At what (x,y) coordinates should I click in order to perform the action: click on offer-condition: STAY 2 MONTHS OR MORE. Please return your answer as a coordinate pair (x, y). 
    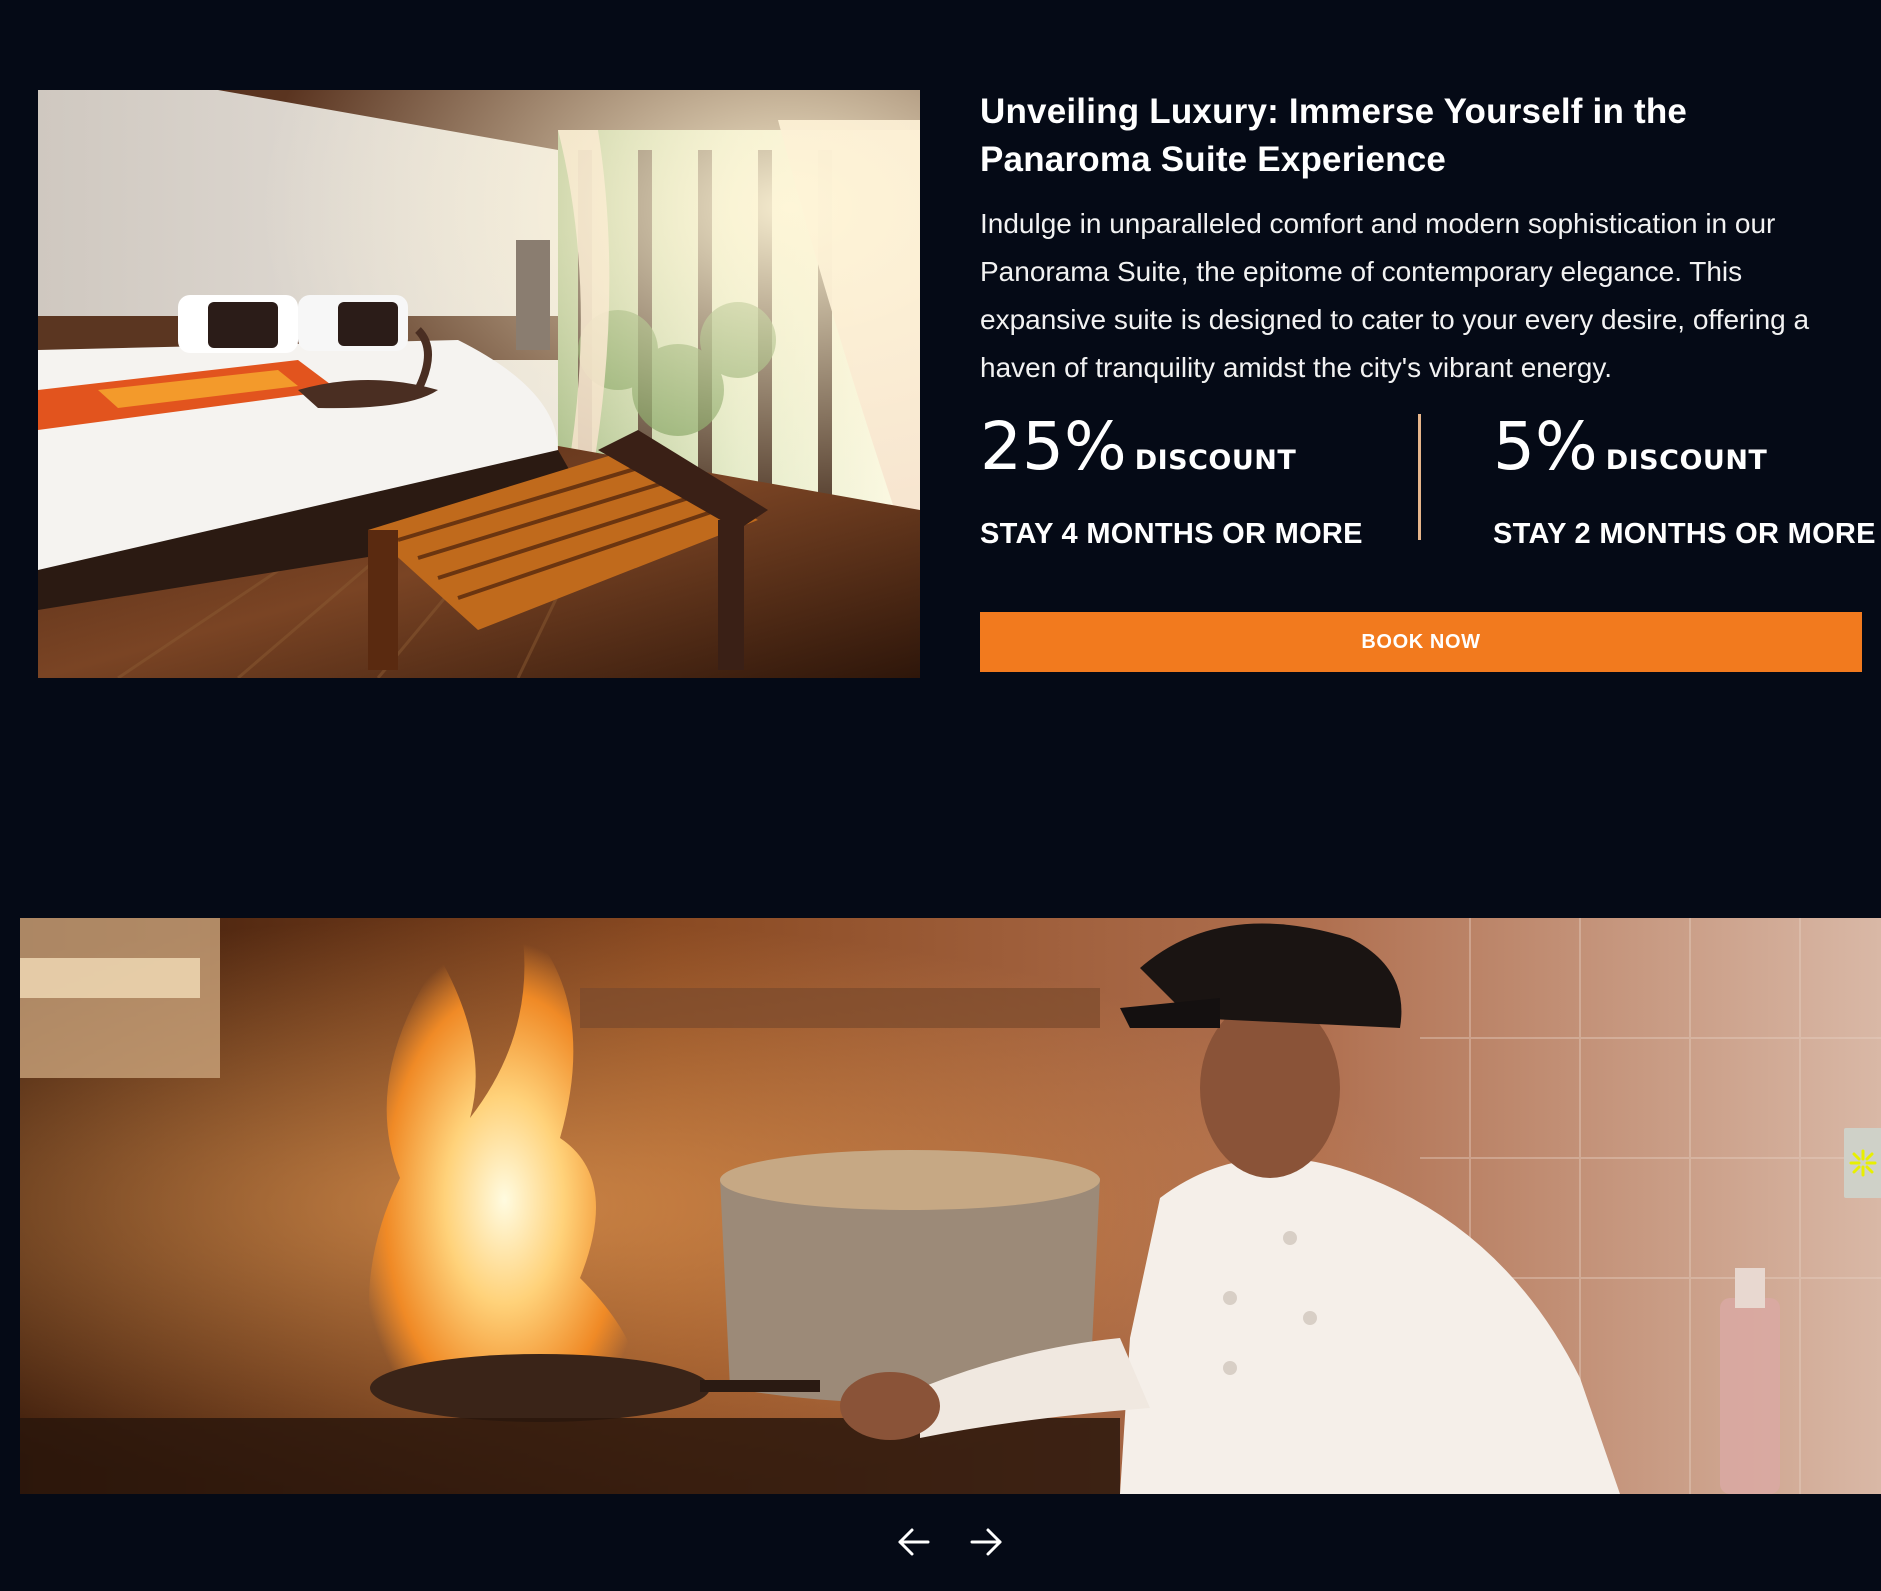
    Looking at the image, I should click on (1684, 534).